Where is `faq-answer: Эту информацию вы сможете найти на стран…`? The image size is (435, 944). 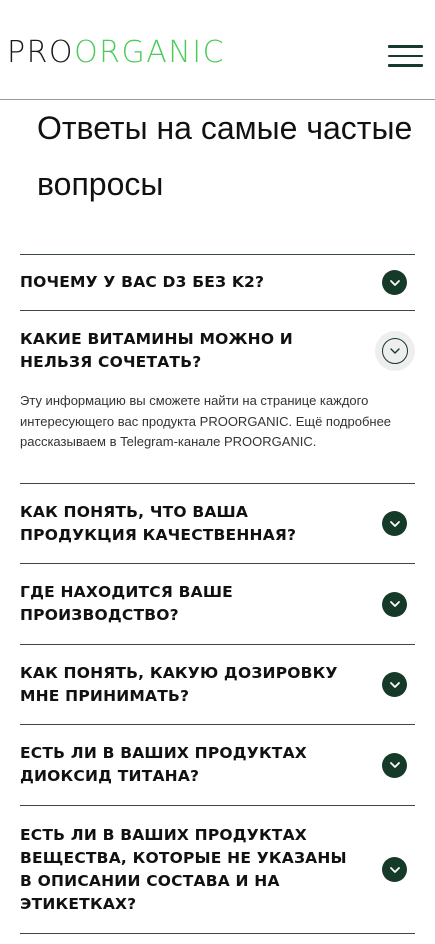 faq-answer: Эту информацию вы сможете найти на стран… is located at coordinates (206, 421).